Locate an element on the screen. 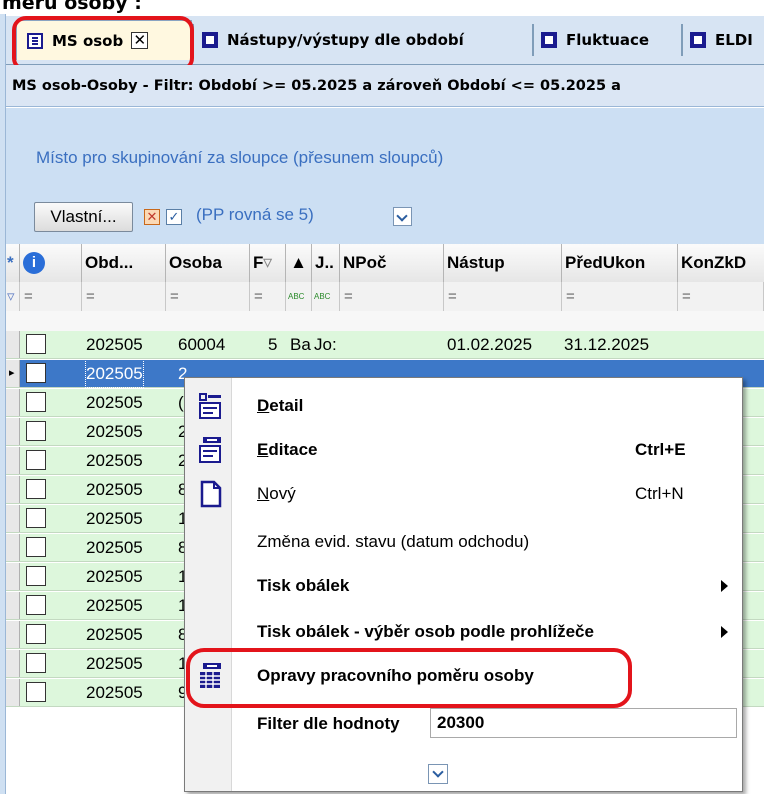  sort-arrow-icon: ▲ is located at coordinates (299, 263).